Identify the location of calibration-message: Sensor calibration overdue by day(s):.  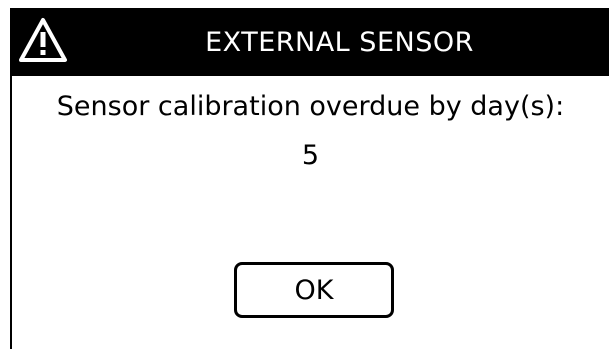
(310, 106).